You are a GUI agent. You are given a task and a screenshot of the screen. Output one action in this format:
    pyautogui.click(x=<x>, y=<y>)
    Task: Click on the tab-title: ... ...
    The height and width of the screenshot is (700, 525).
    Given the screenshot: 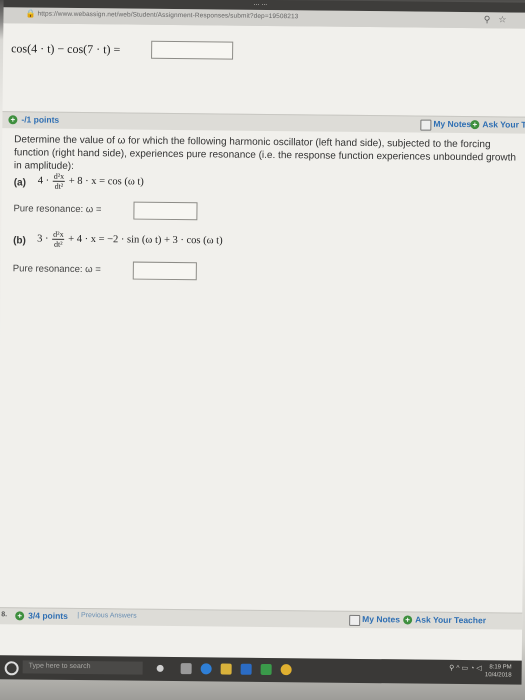 What is the action you would take?
    pyautogui.click(x=261, y=3)
    